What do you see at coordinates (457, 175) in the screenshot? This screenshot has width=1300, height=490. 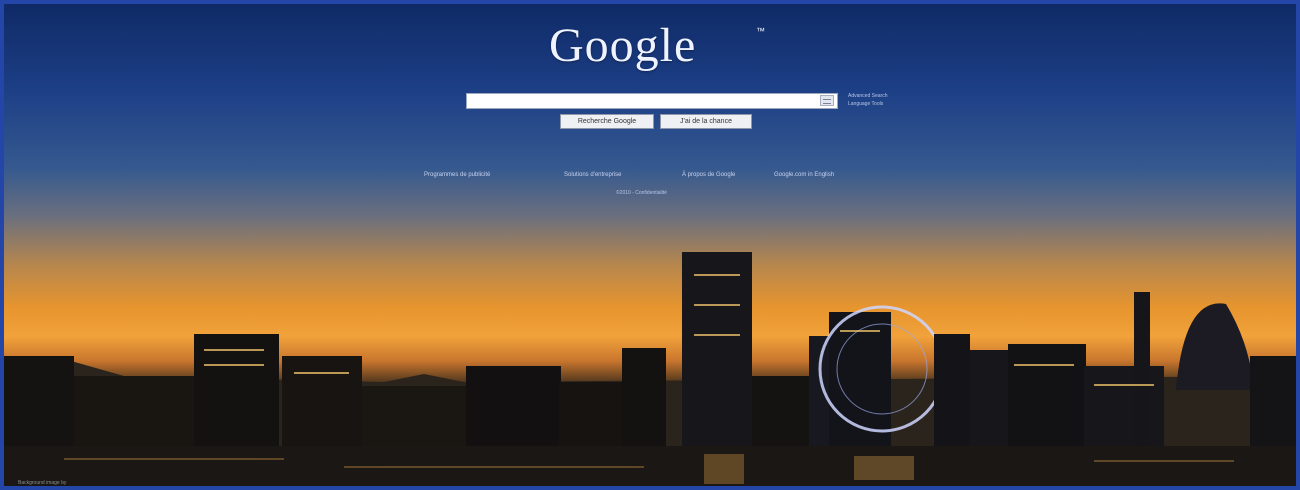 I see `footer-link-advertising: Programmes de publicité` at bounding box center [457, 175].